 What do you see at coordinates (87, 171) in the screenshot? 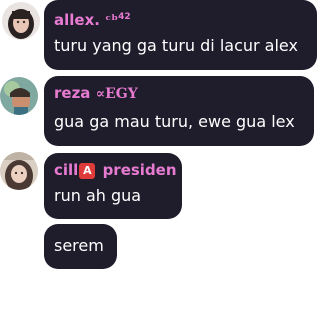
I see `badge-icon: A` at bounding box center [87, 171].